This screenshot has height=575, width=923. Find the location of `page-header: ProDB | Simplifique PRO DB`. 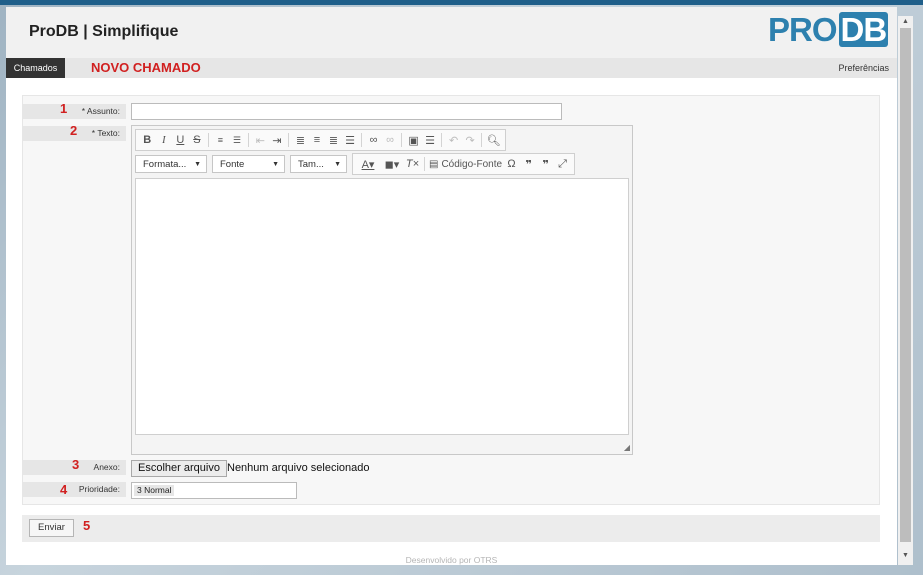

page-header: ProDB | Simplifique PRO DB is located at coordinates (451, 32).